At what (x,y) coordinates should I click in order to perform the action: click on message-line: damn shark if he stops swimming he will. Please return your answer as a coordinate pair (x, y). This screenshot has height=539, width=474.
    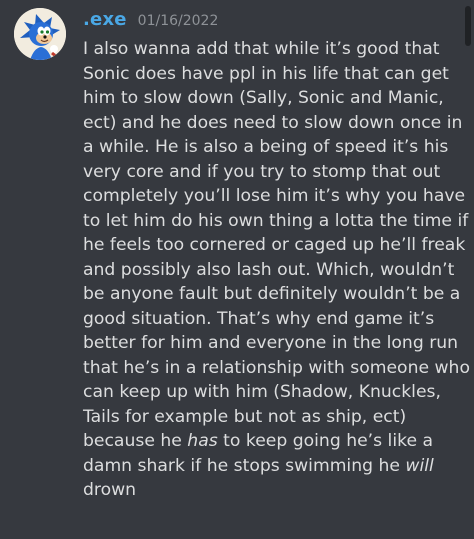
    Looking at the image, I should click on (272, 466).